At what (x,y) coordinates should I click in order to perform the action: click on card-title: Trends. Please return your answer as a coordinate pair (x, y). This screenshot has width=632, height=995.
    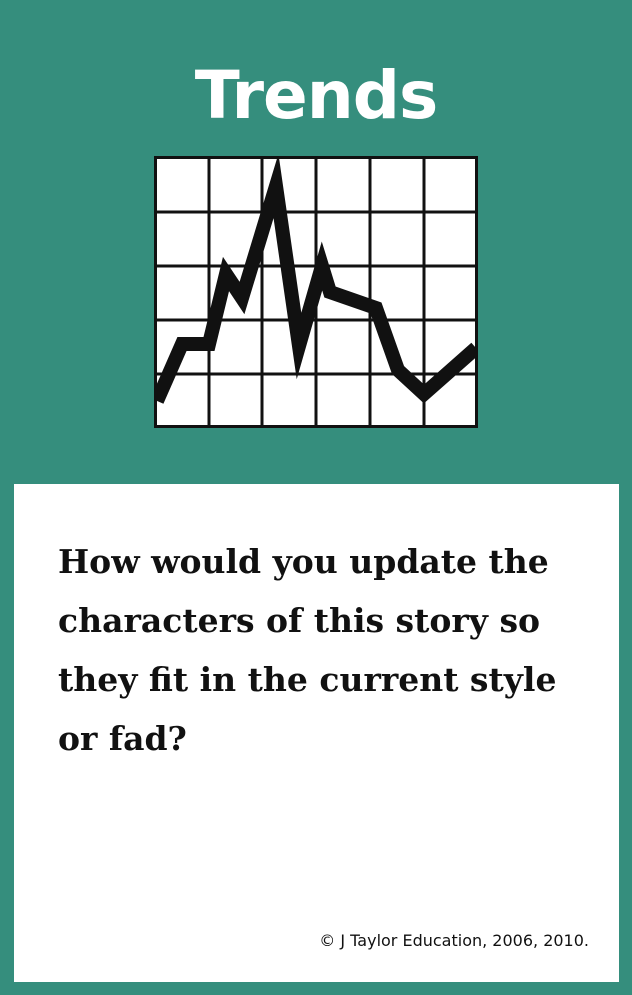
    Looking at the image, I should click on (316, 95).